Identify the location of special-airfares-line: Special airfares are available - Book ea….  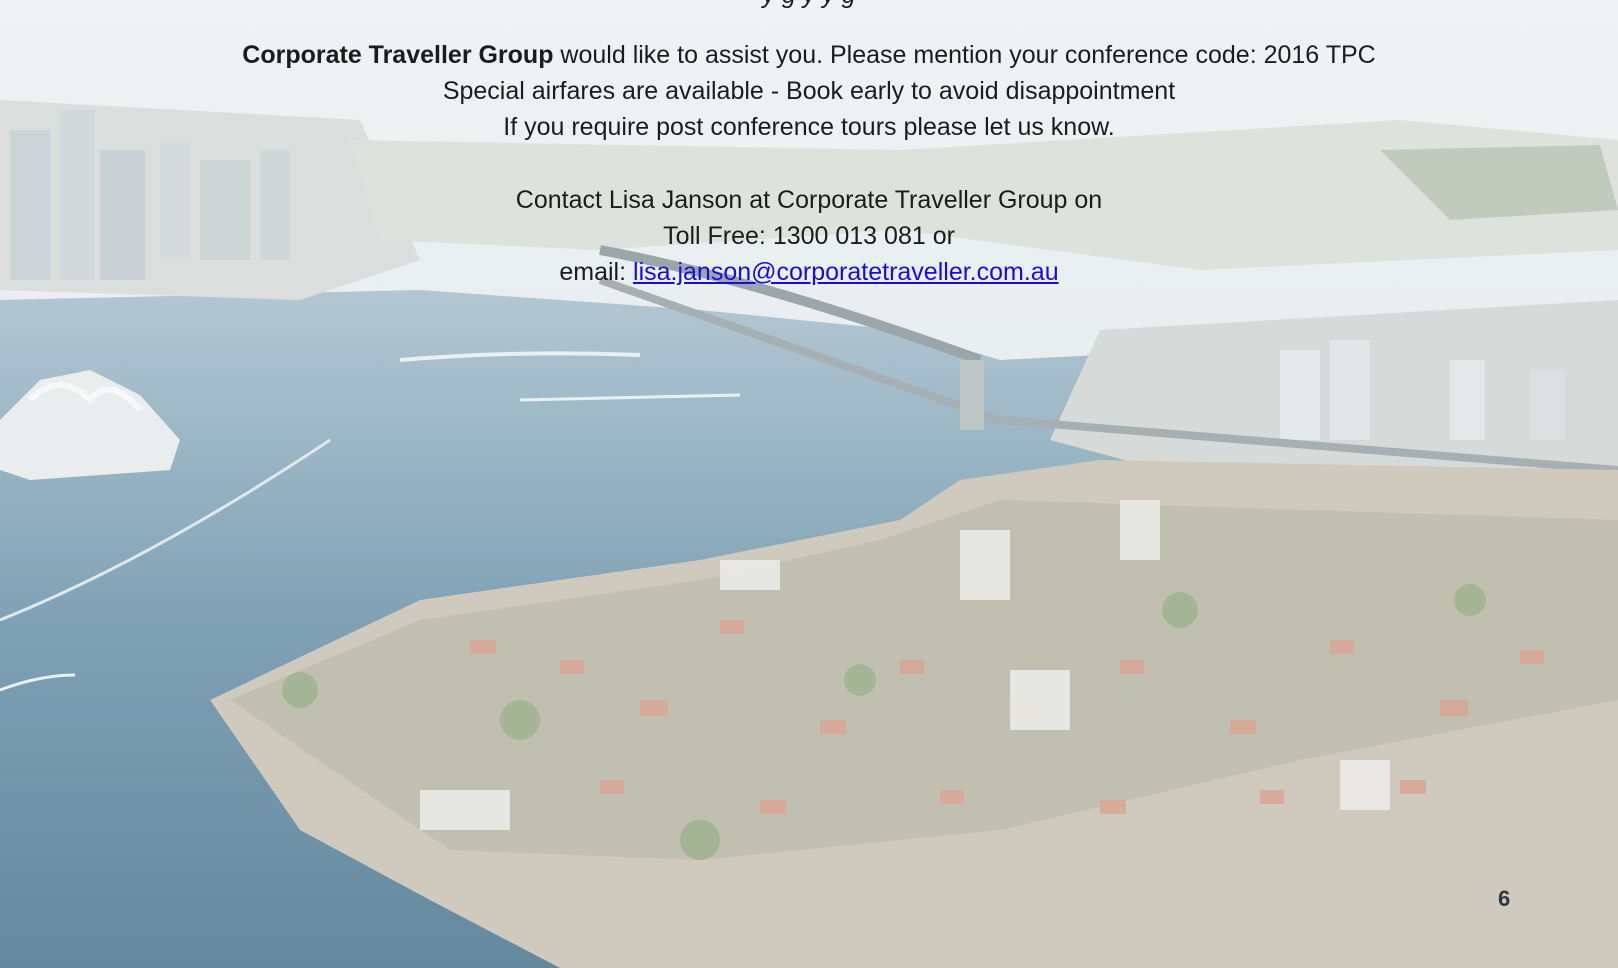
(809, 91).